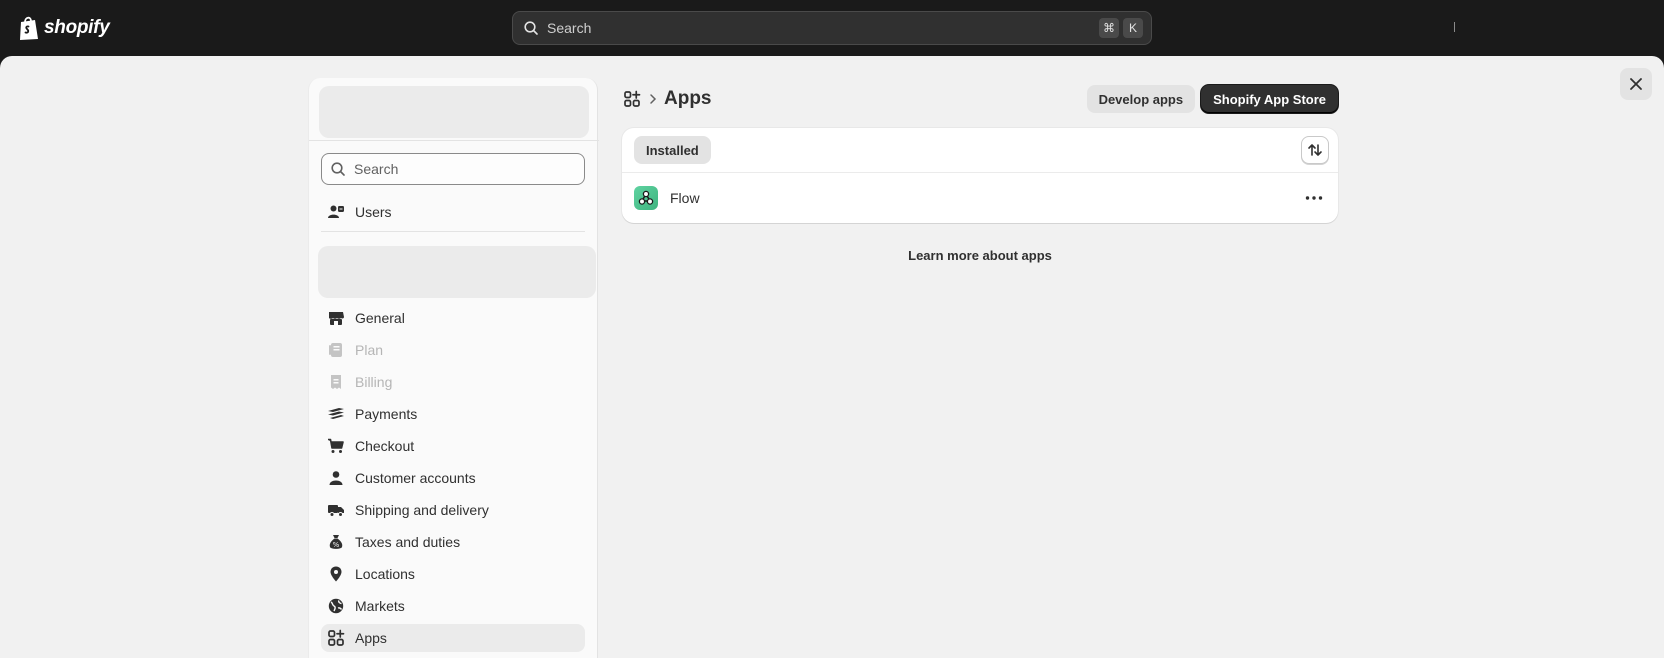 Image resolution: width=1664 pixels, height=658 pixels. I want to click on store-details-placeholder, so click(457, 272).